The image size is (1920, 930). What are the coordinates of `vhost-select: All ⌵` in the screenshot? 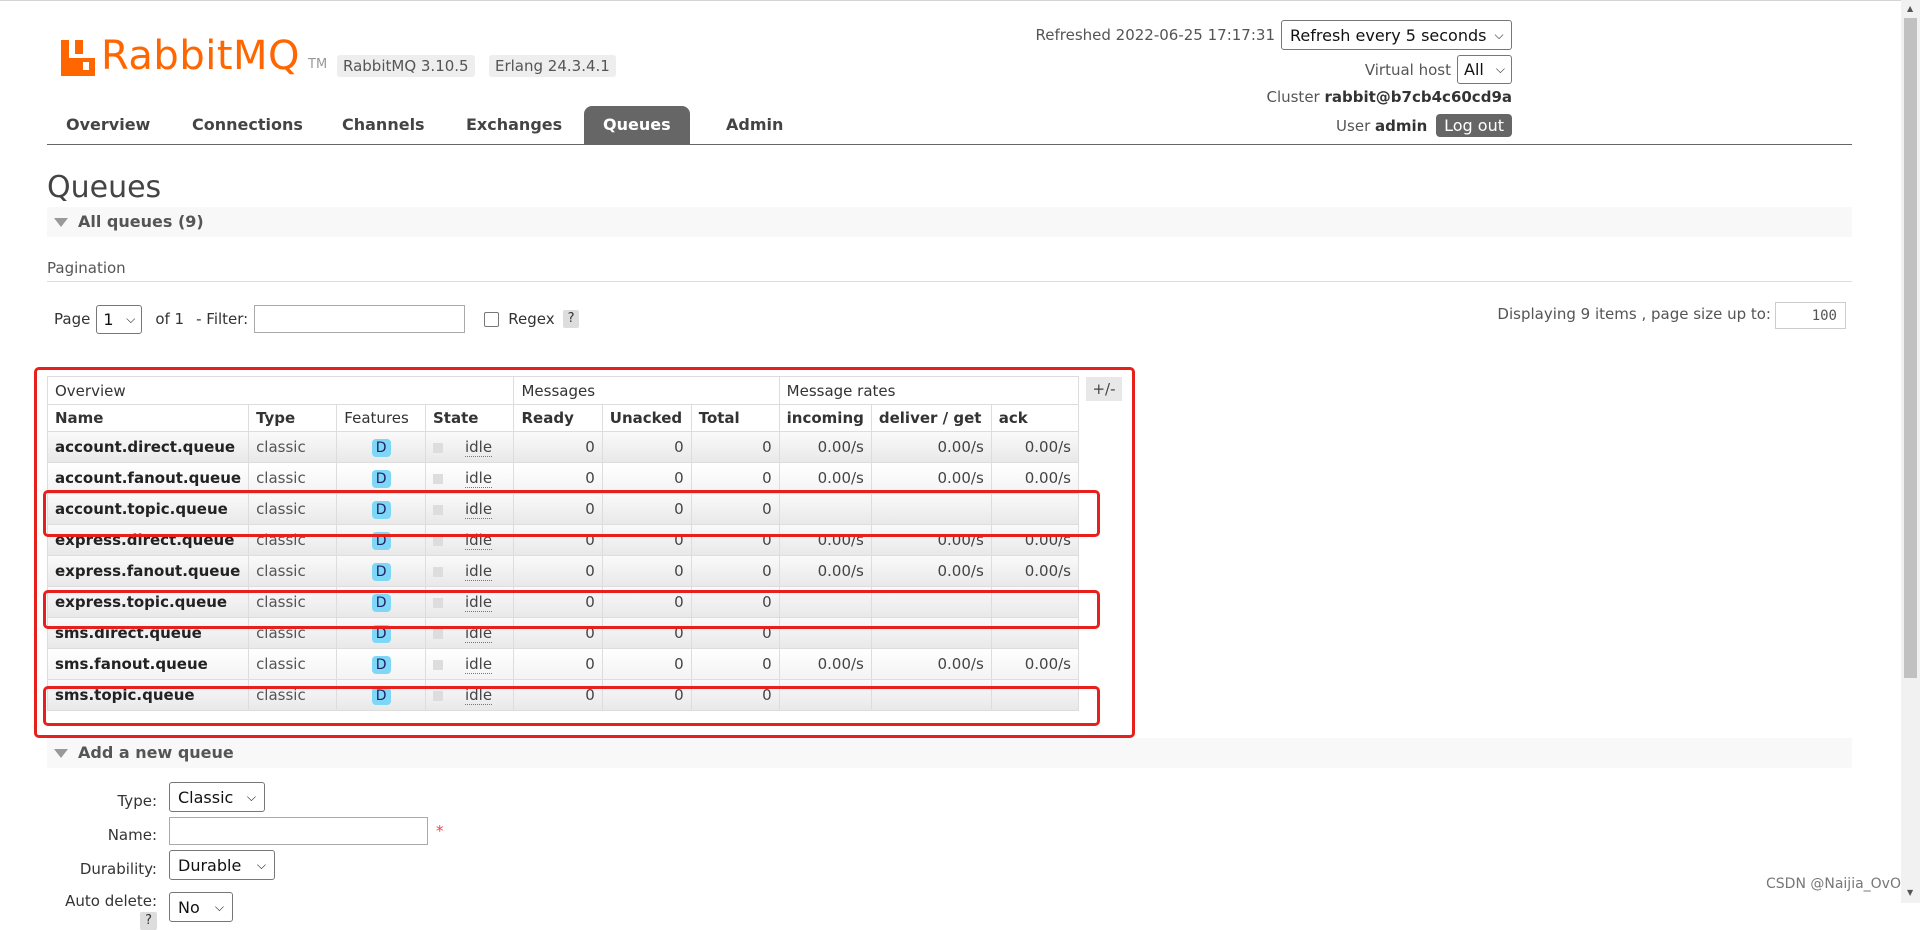 It's located at (1484, 69).